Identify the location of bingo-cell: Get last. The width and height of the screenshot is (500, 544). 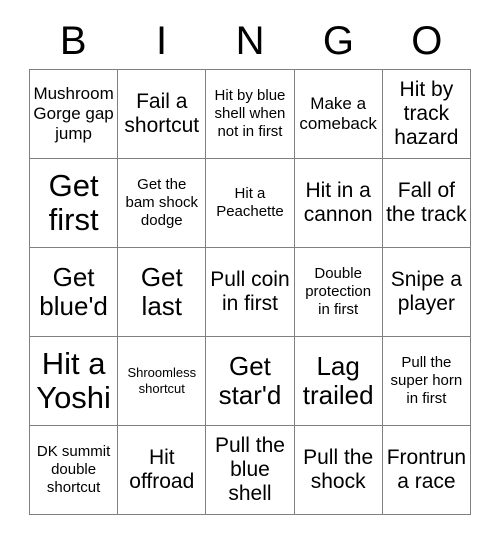
(162, 292).